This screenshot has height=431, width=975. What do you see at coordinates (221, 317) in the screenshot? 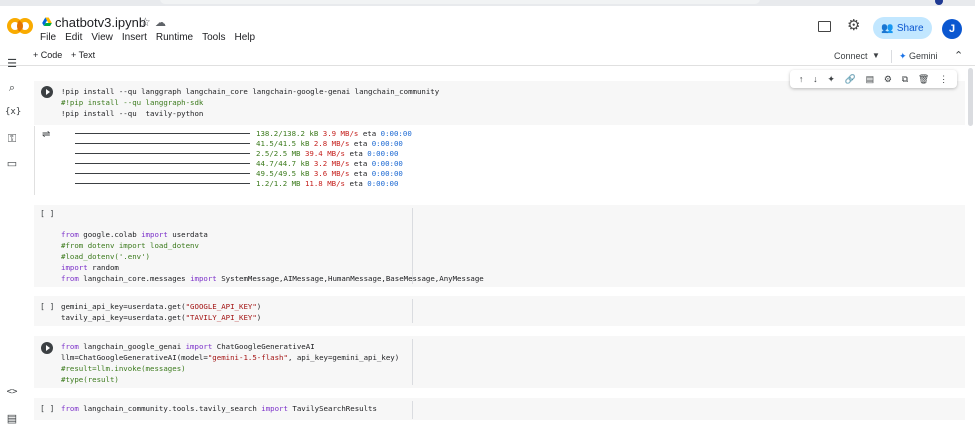
I see `code-string: "TAVILY_API_KEY"` at bounding box center [221, 317].